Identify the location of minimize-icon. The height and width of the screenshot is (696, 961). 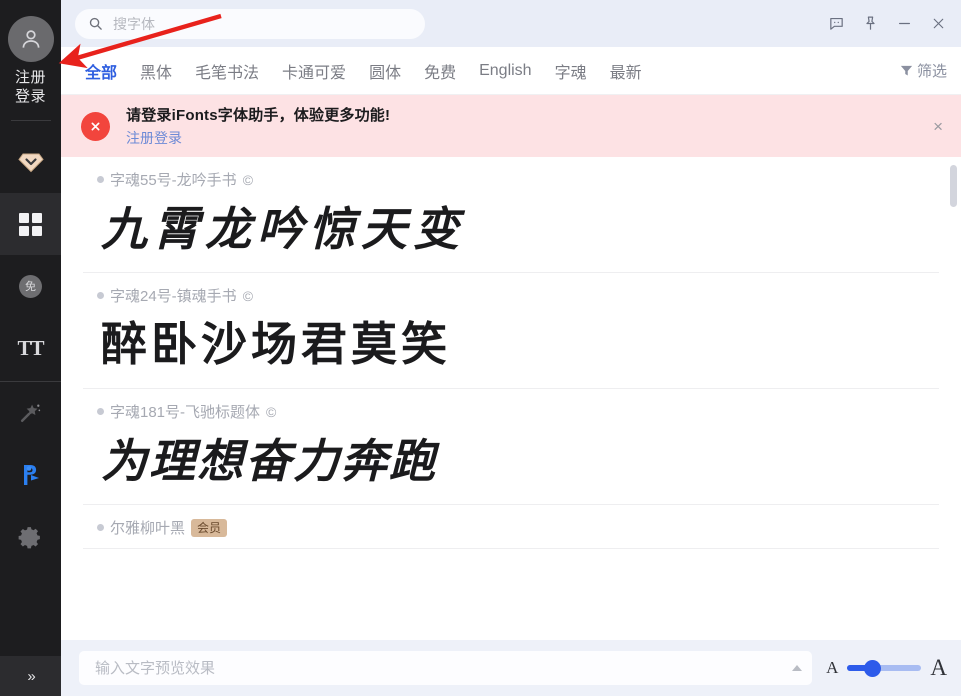
(904, 24).